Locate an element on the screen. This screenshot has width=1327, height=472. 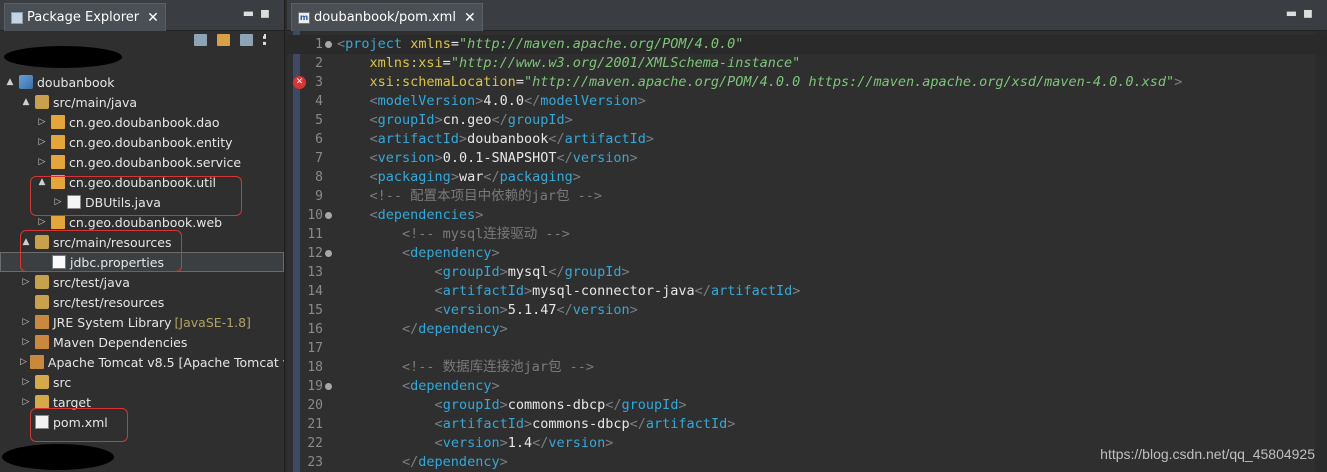
tree-maven-deps: ▷lib Maven Dependencies is located at coordinates (142, 342).